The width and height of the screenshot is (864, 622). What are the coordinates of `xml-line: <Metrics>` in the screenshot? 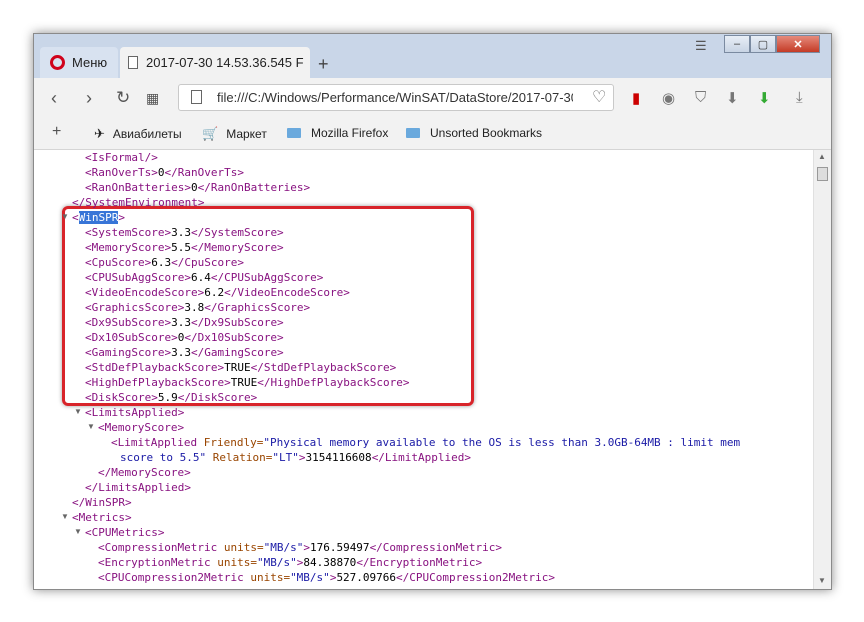 It's located at (102, 517).